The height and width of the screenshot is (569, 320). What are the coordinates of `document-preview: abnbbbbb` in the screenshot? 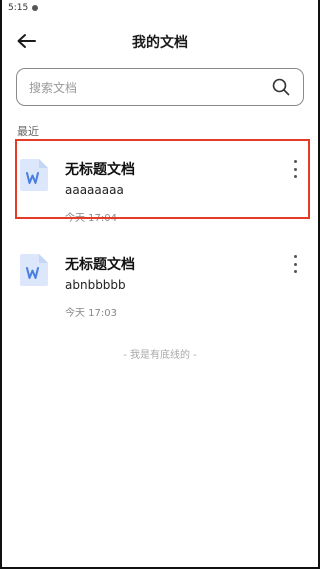 It's located at (95, 285).